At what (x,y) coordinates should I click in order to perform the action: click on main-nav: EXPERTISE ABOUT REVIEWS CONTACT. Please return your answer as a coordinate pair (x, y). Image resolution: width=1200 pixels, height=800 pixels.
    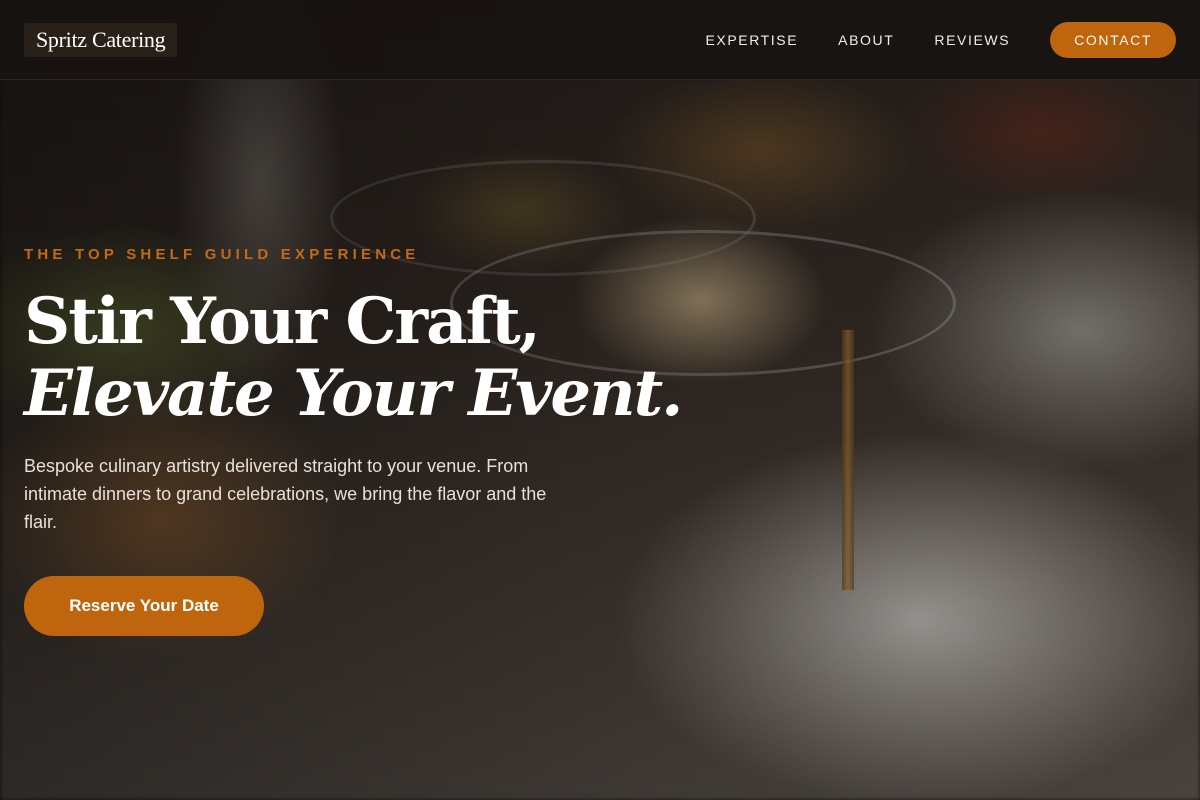
    Looking at the image, I should click on (940, 40).